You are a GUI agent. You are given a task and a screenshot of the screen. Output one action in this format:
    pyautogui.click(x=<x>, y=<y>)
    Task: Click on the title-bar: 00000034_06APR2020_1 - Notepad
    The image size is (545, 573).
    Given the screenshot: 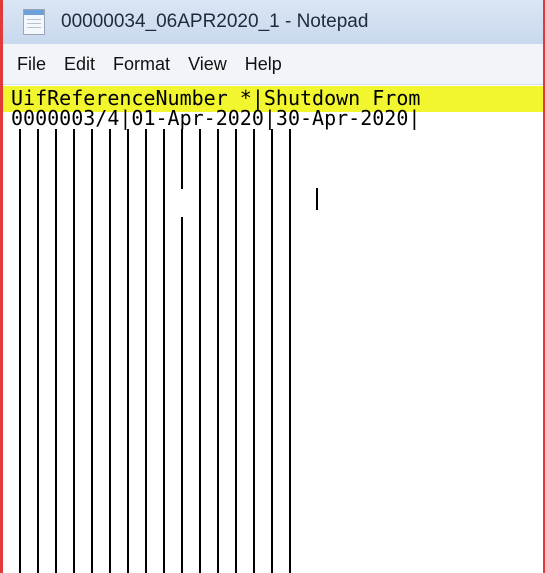 What is the action you would take?
    pyautogui.click(x=273, y=22)
    